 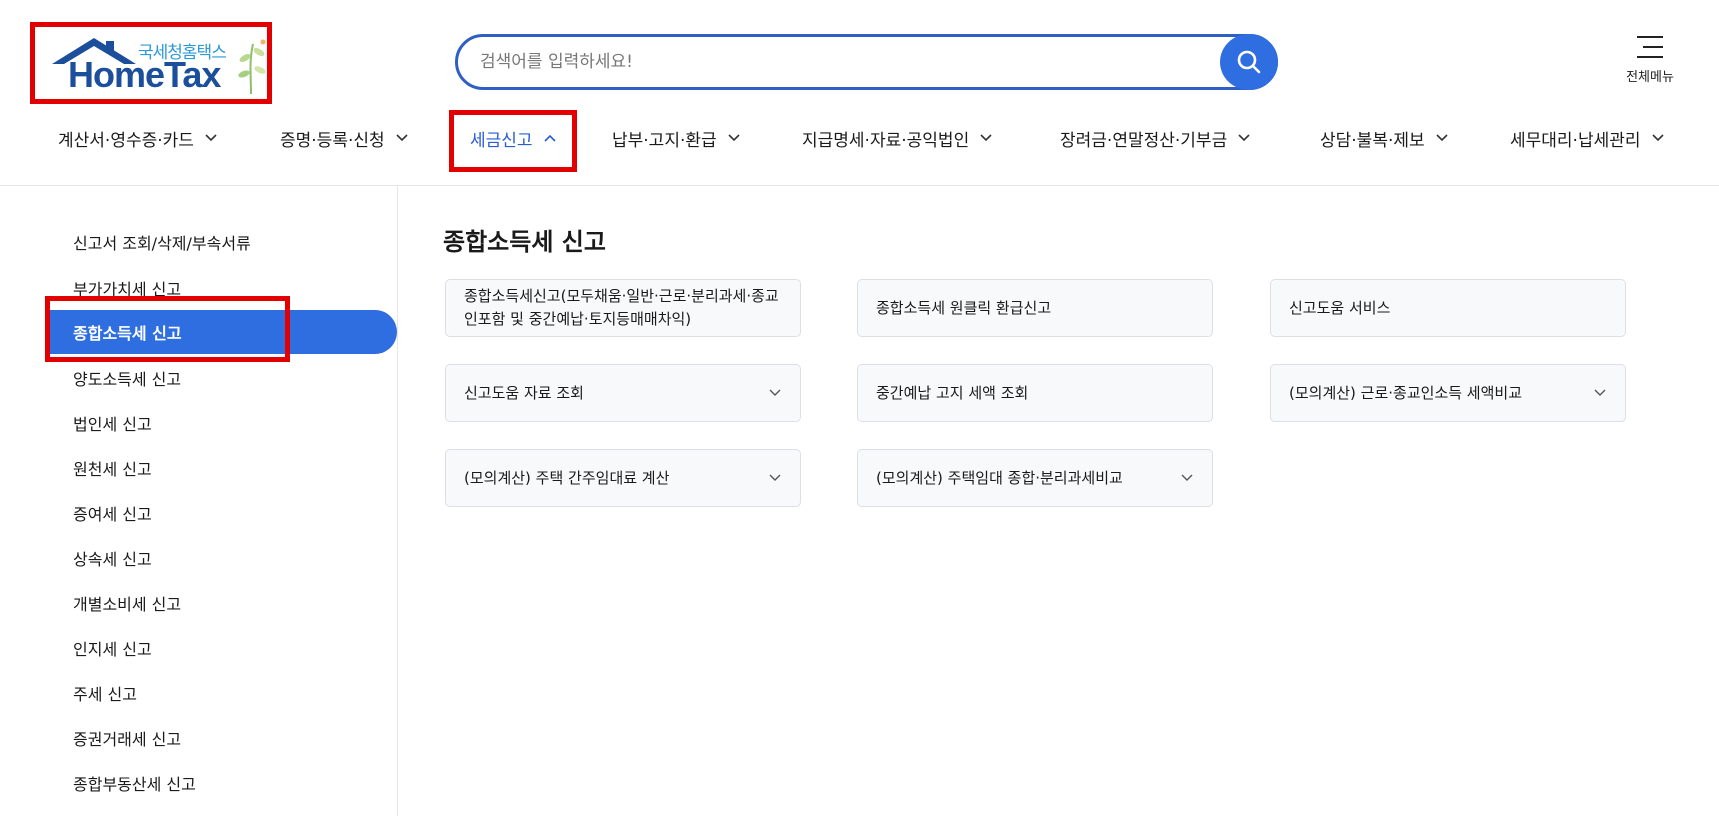 I want to click on all-menu-label: 전체메뉴, so click(x=1650, y=77).